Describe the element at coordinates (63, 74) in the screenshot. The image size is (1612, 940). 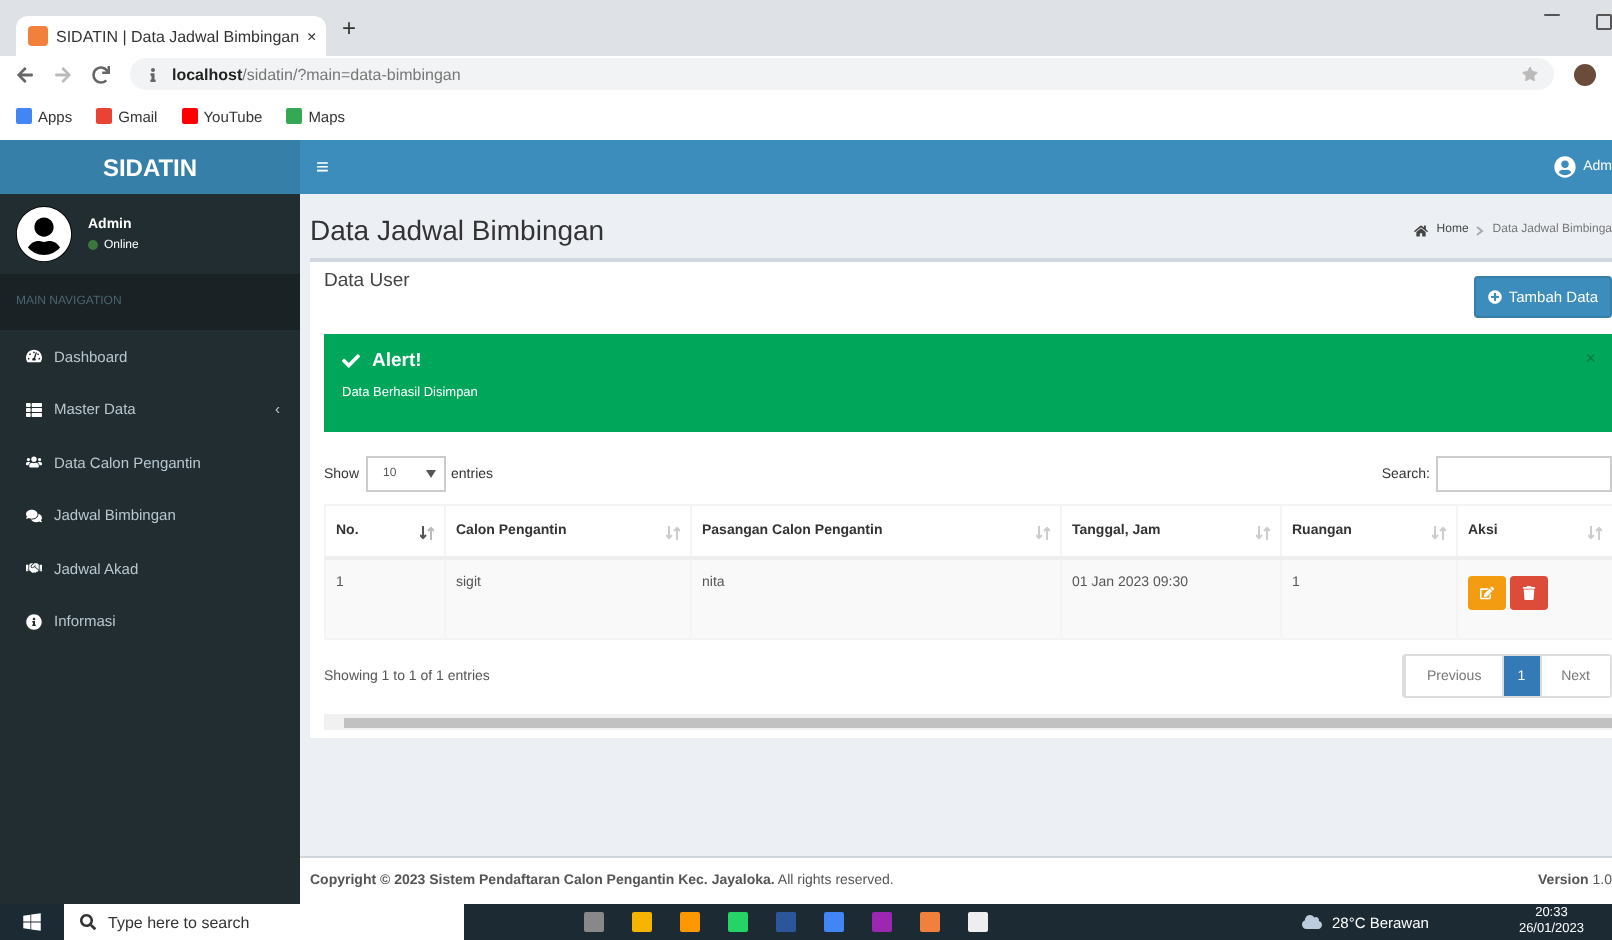
I see `forward-icon` at that location.